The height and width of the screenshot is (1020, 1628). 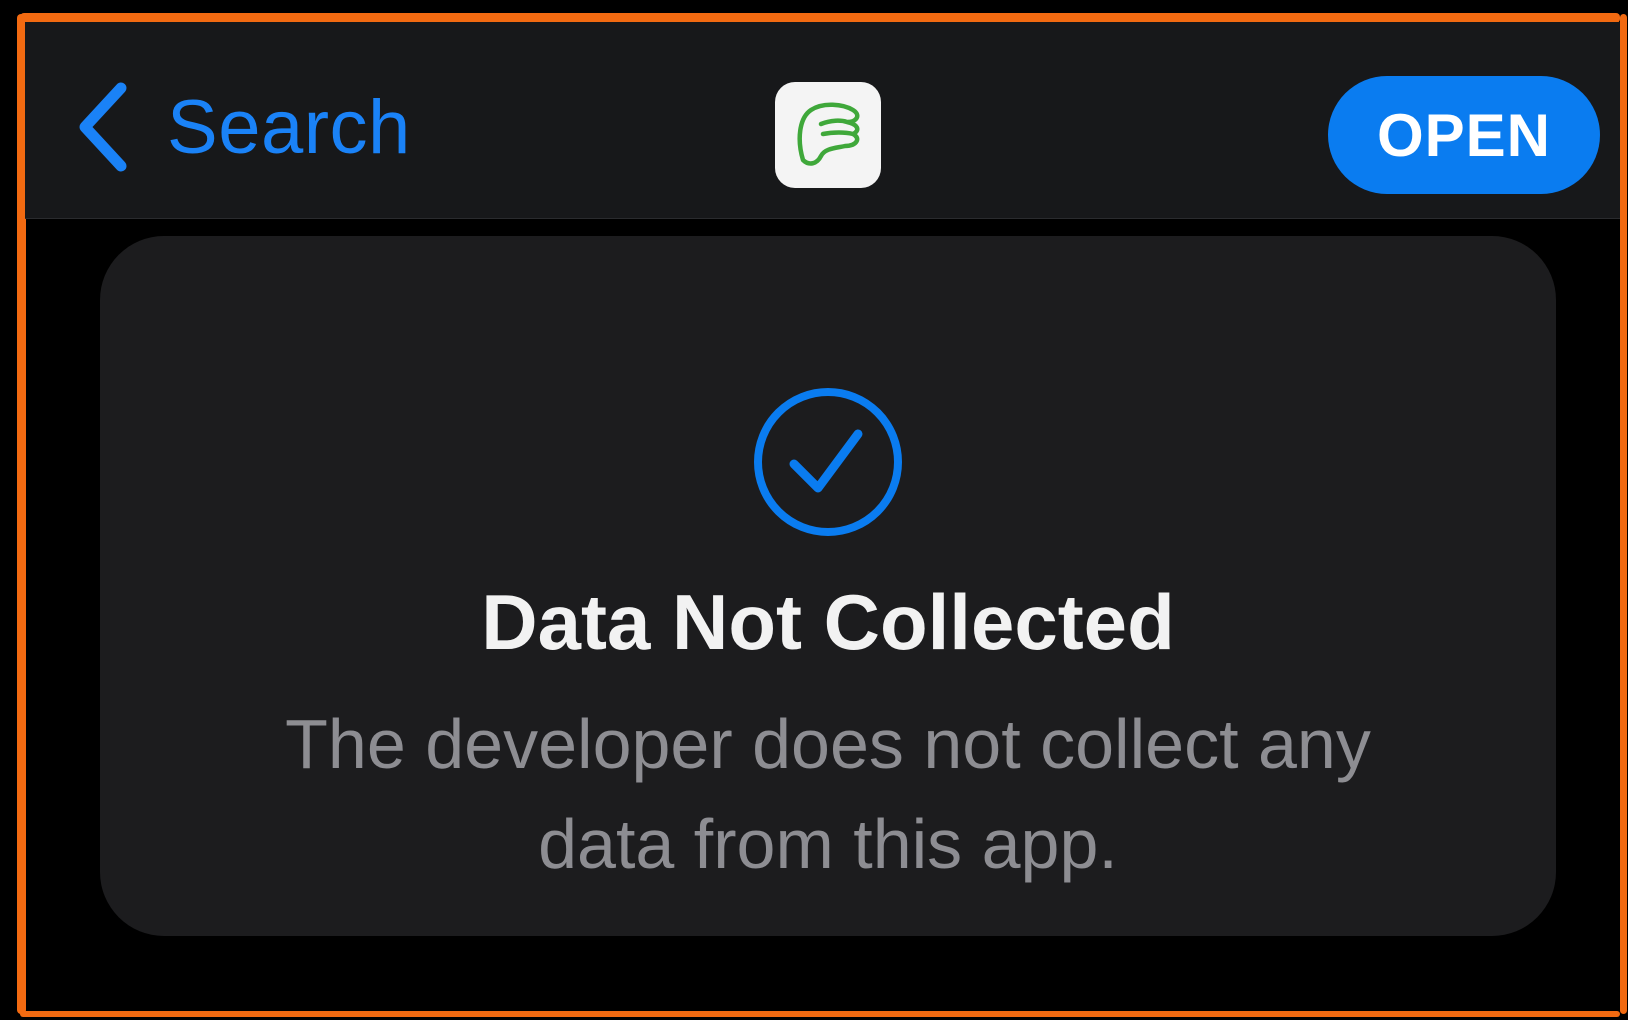 What do you see at coordinates (103, 127) in the screenshot?
I see `chevron-left-icon` at bounding box center [103, 127].